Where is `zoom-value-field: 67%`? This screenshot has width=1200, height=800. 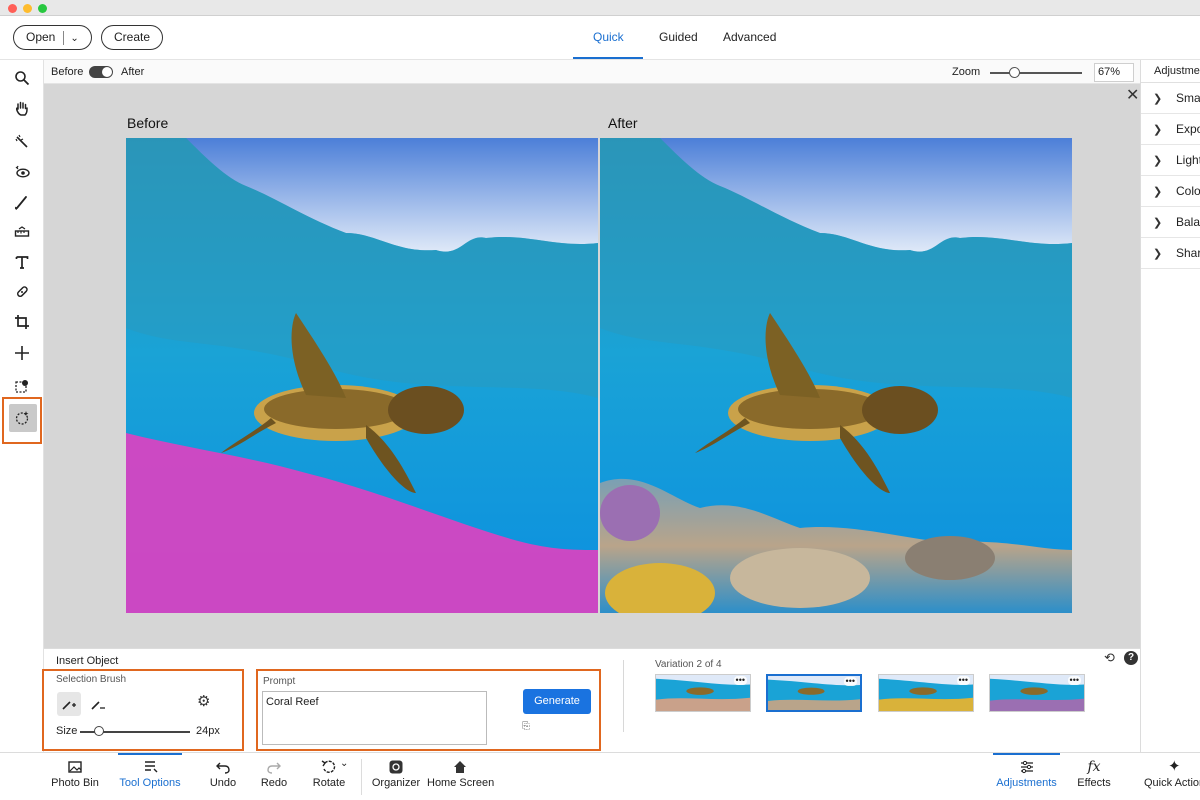 zoom-value-field: 67% is located at coordinates (1114, 72).